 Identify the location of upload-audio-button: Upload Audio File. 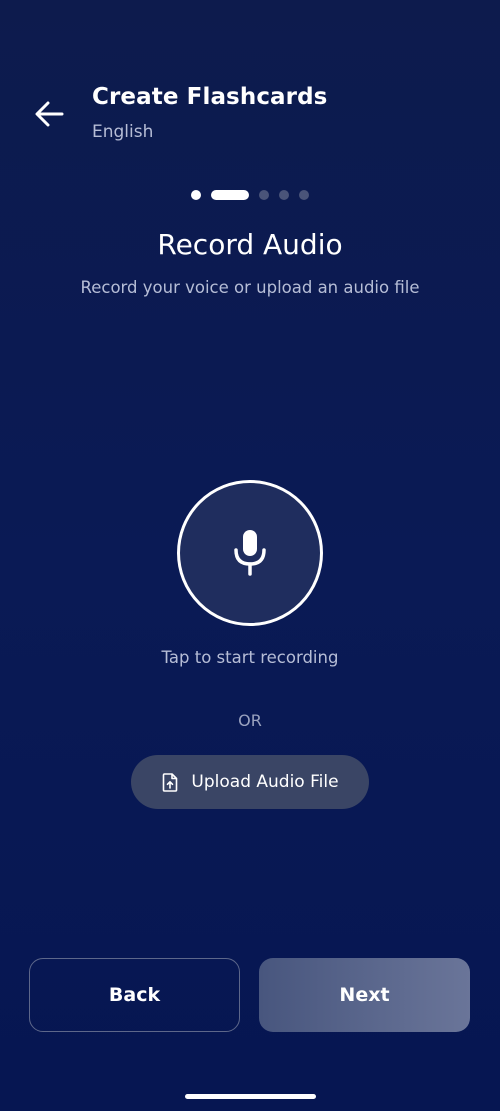
(250, 782).